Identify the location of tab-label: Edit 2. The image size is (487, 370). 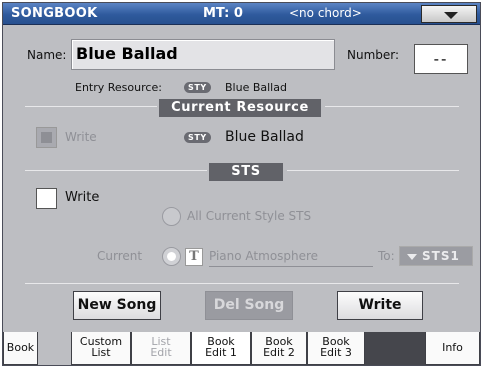
(279, 352).